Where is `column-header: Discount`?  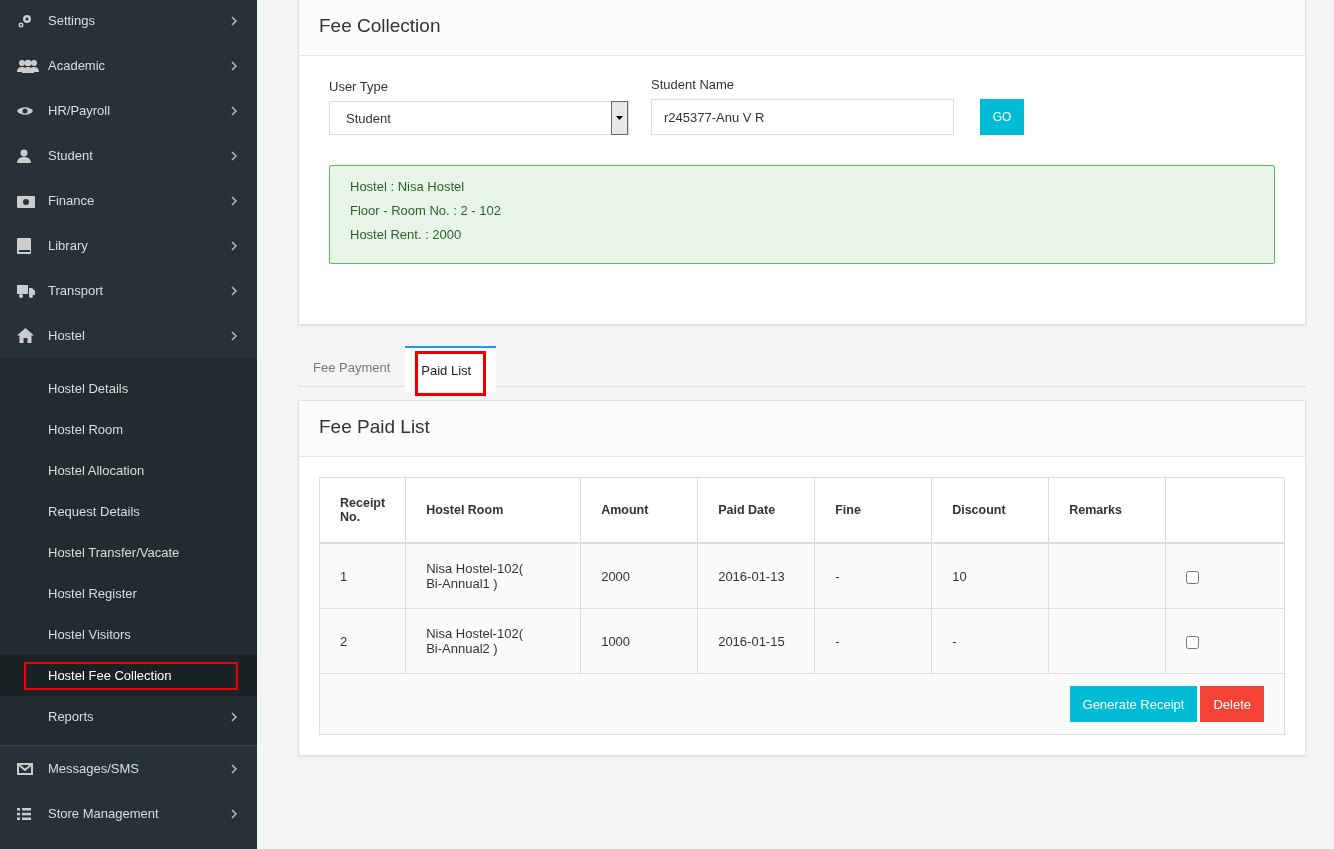 column-header: Discount is located at coordinates (990, 510).